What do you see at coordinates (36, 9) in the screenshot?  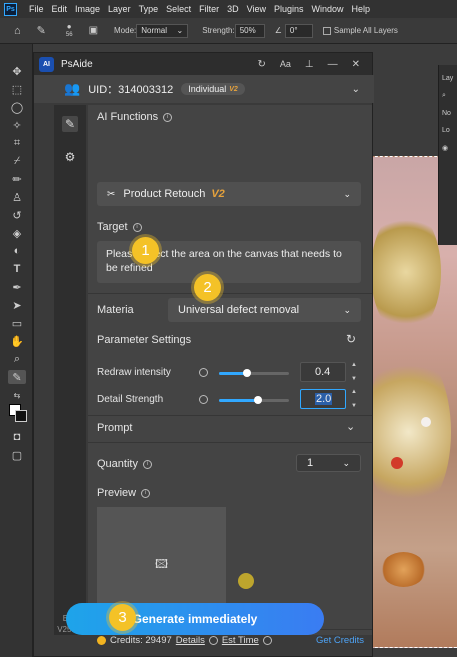 I see `menu-file: File` at bounding box center [36, 9].